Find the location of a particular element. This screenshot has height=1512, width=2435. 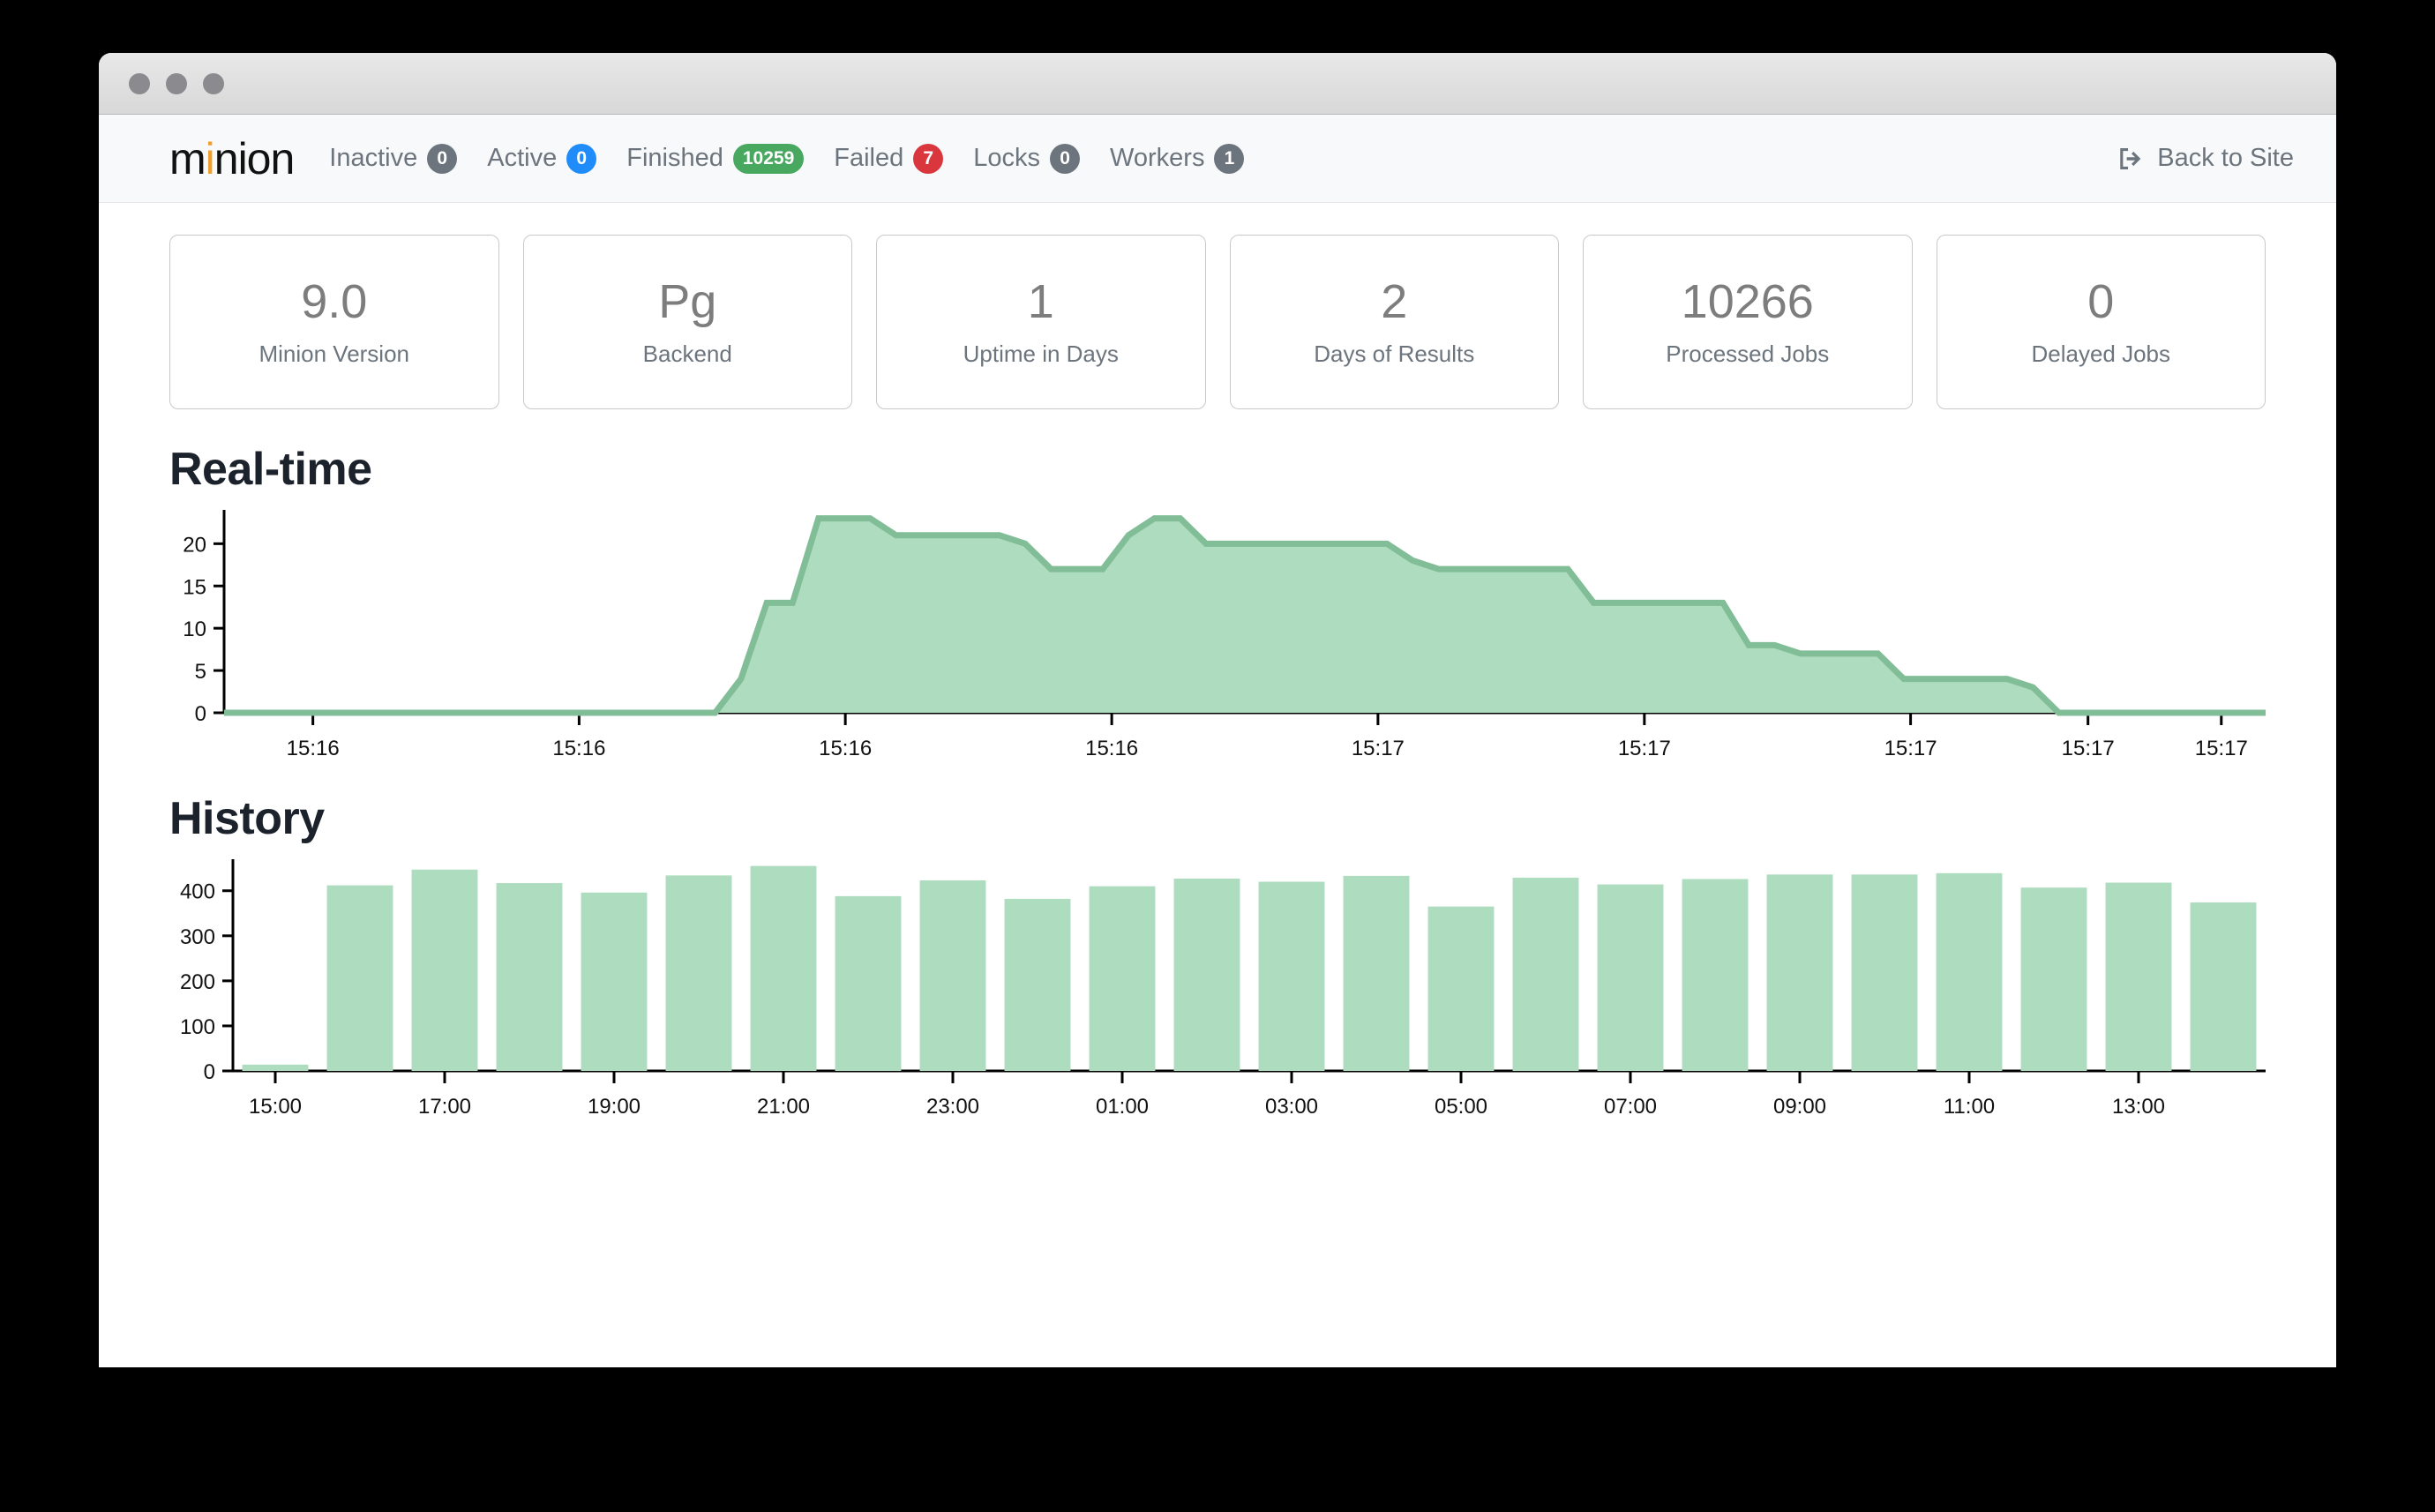

x-tick-label: 21:00 is located at coordinates (783, 1106).